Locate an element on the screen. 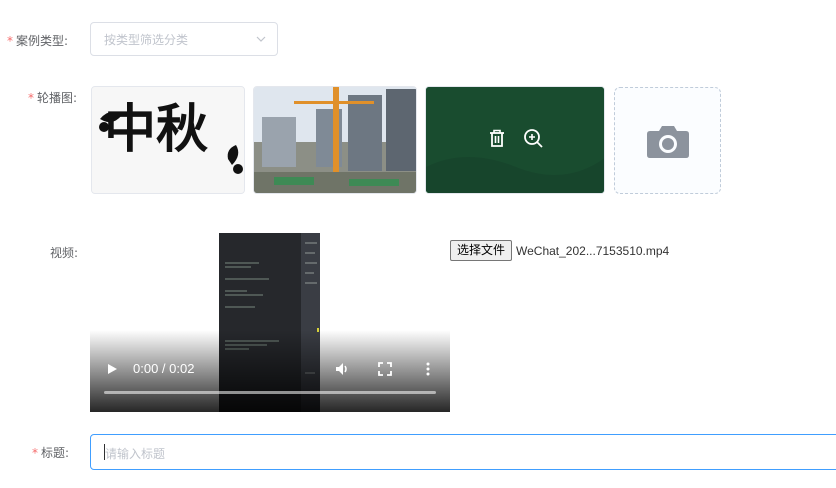  image-hover-overlay is located at coordinates (515, 140).